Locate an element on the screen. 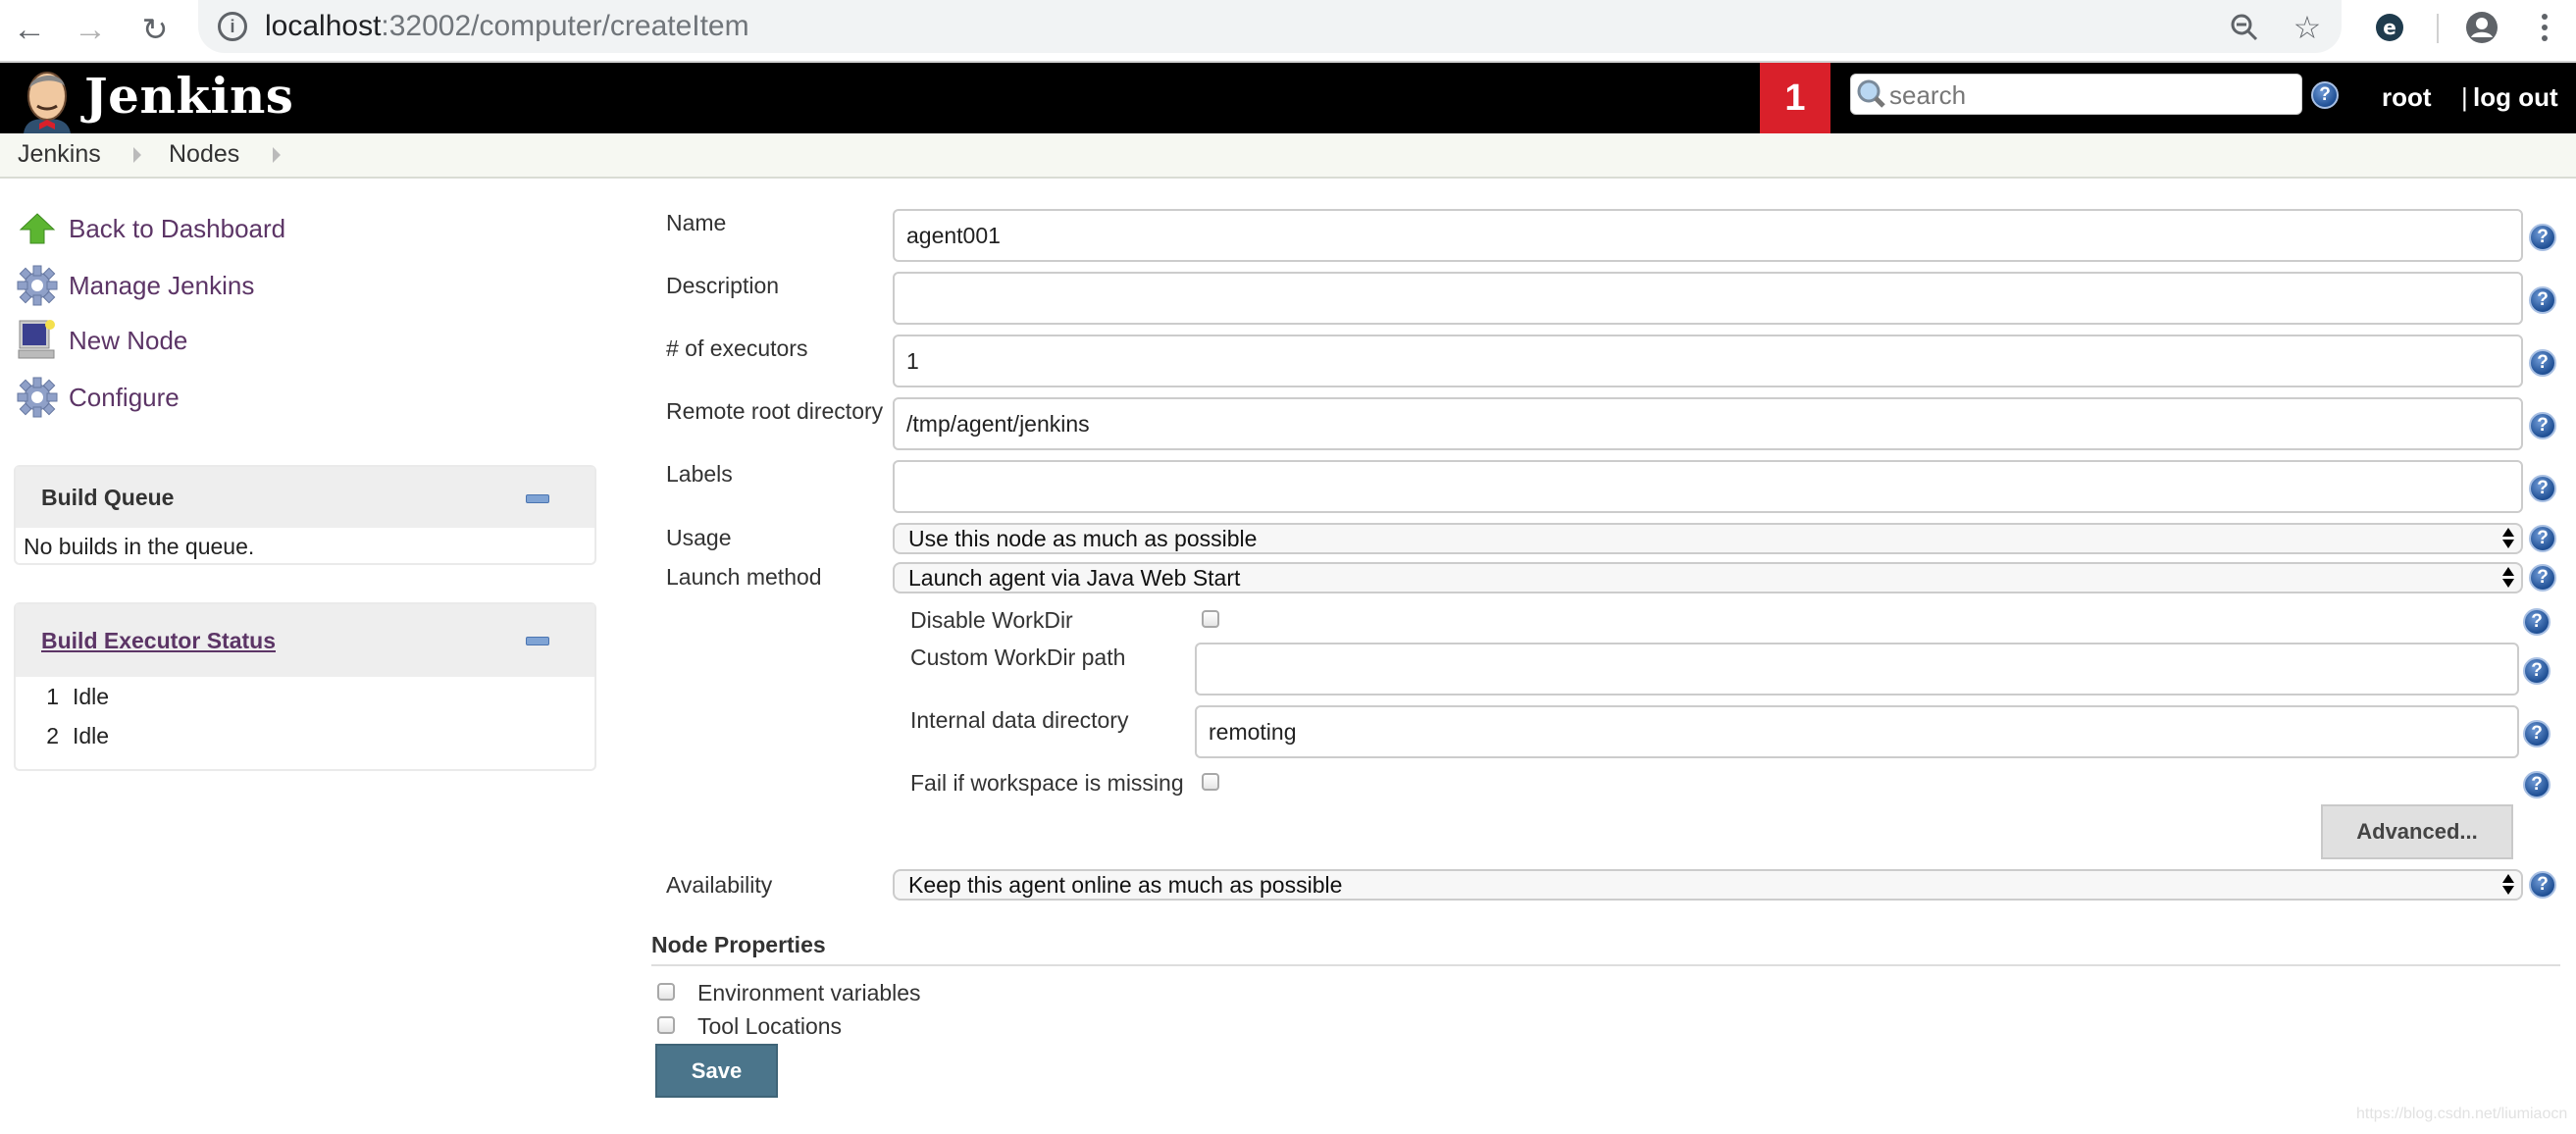 The width and height of the screenshot is (2576, 1134). url-host: localhost is located at coordinates (323, 26).